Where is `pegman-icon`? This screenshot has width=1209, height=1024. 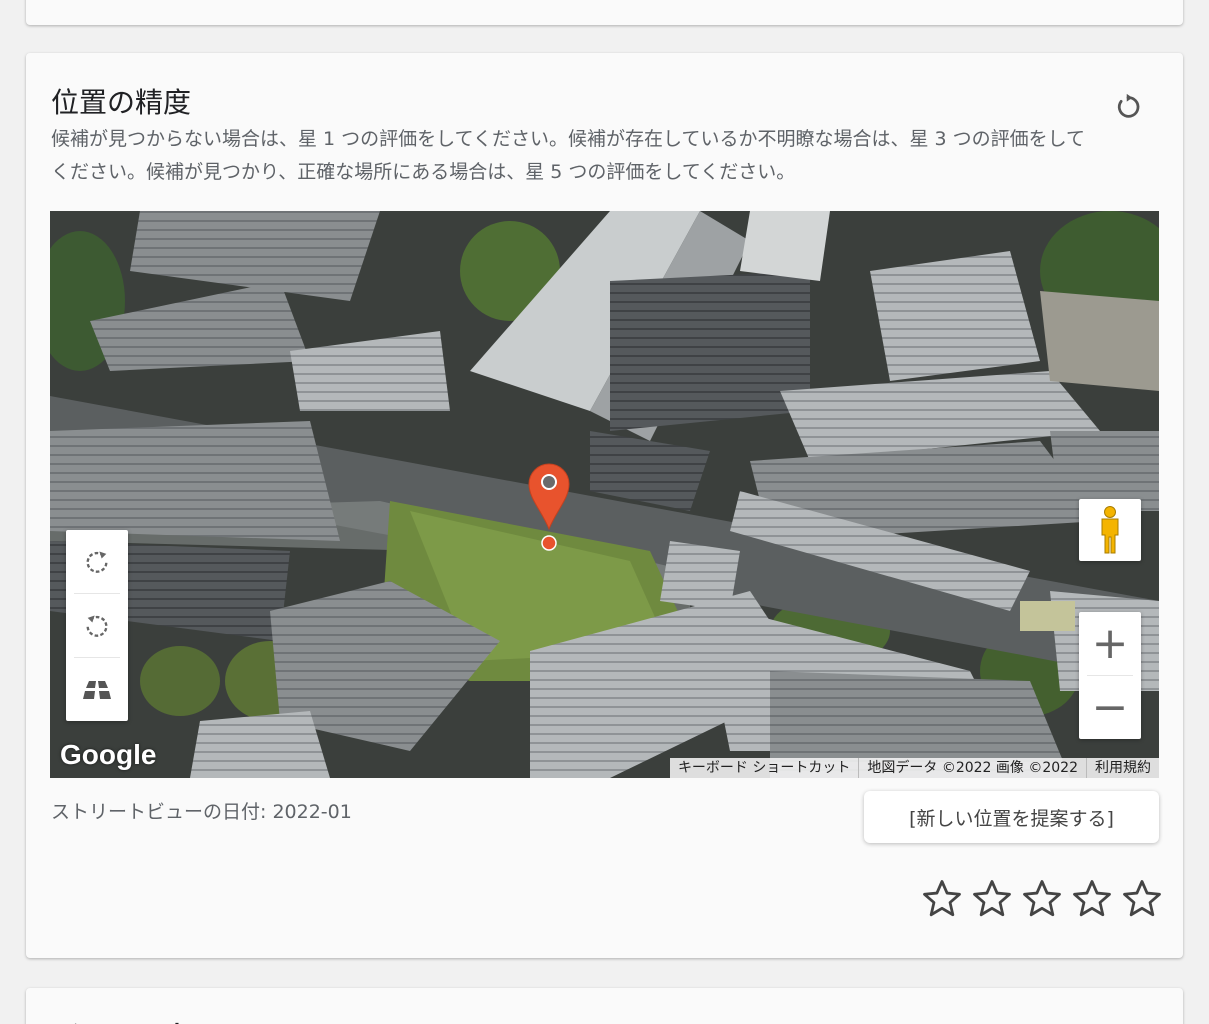
pegman-icon is located at coordinates (1110, 530).